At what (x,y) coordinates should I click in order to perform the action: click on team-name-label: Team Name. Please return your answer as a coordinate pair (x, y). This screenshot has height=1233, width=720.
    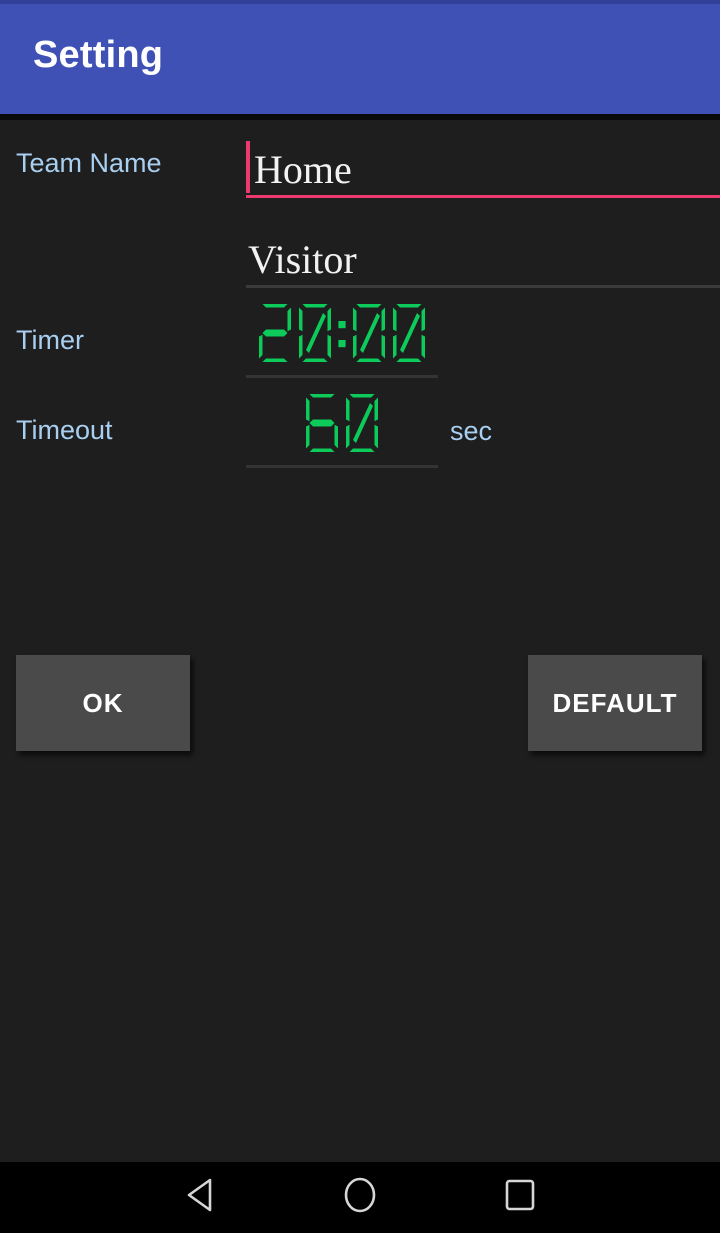
    Looking at the image, I should click on (89, 163).